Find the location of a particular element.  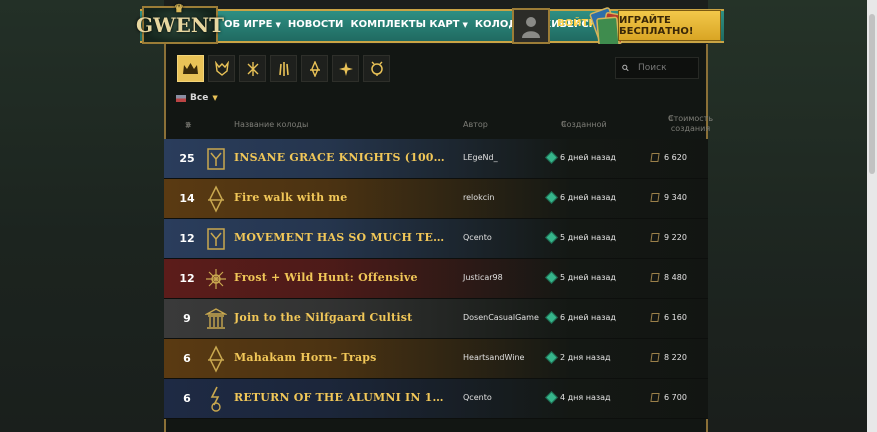

deck-count: 25 is located at coordinates (187, 158).